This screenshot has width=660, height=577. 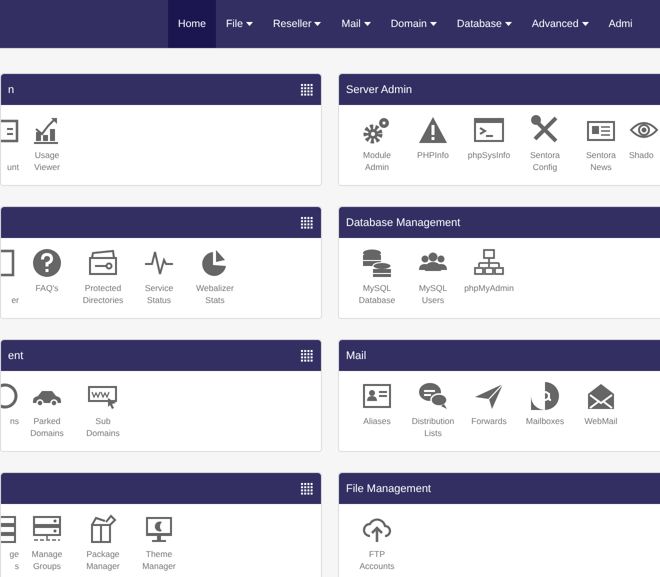 What do you see at coordinates (484, 24) in the screenshot?
I see `nav-menu-item: Database` at bounding box center [484, 24].